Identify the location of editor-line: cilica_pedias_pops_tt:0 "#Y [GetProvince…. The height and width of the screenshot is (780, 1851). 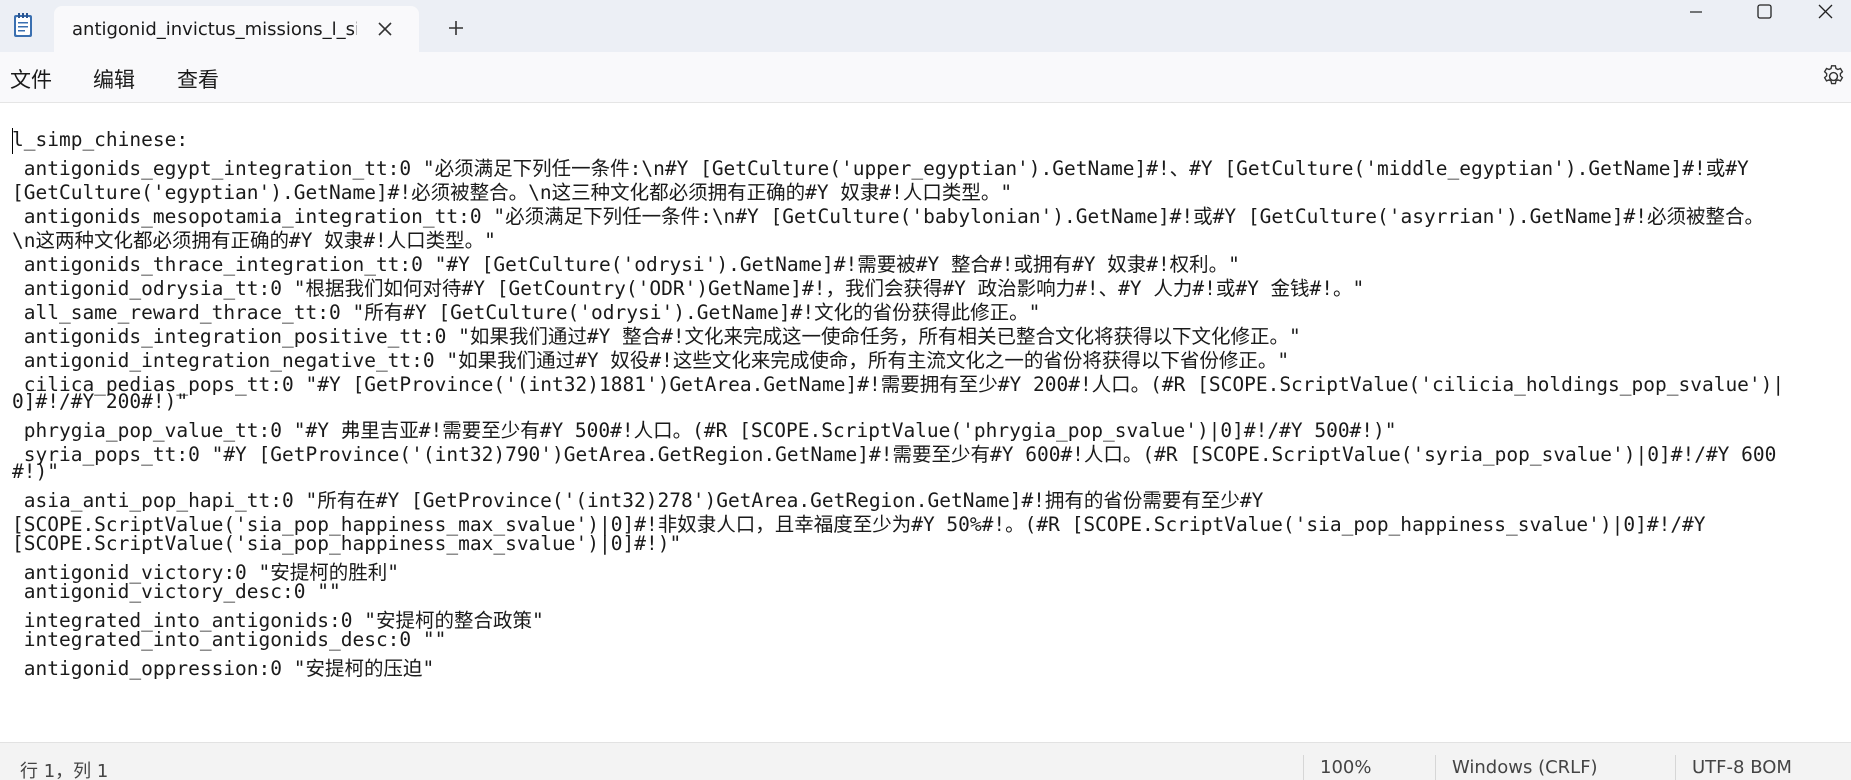
(898, 384).